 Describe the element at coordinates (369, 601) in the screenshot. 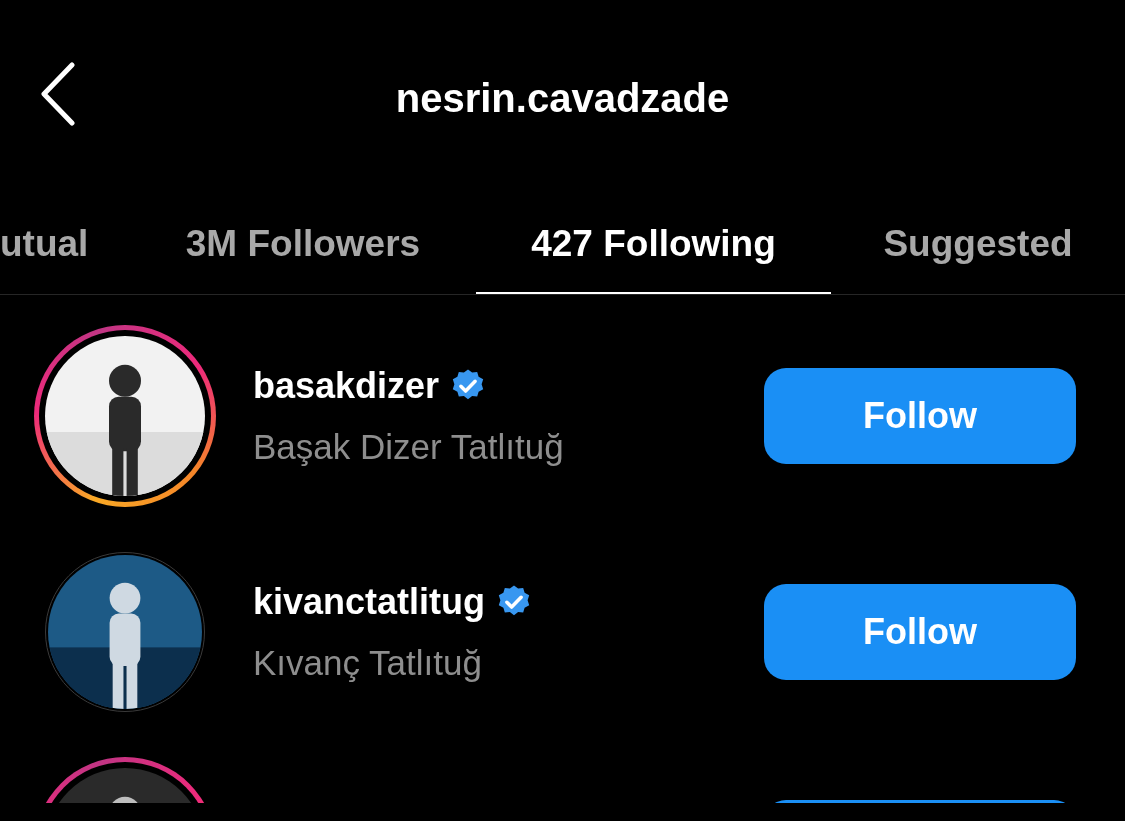

I see `username: kivanctatlitug` at that location.